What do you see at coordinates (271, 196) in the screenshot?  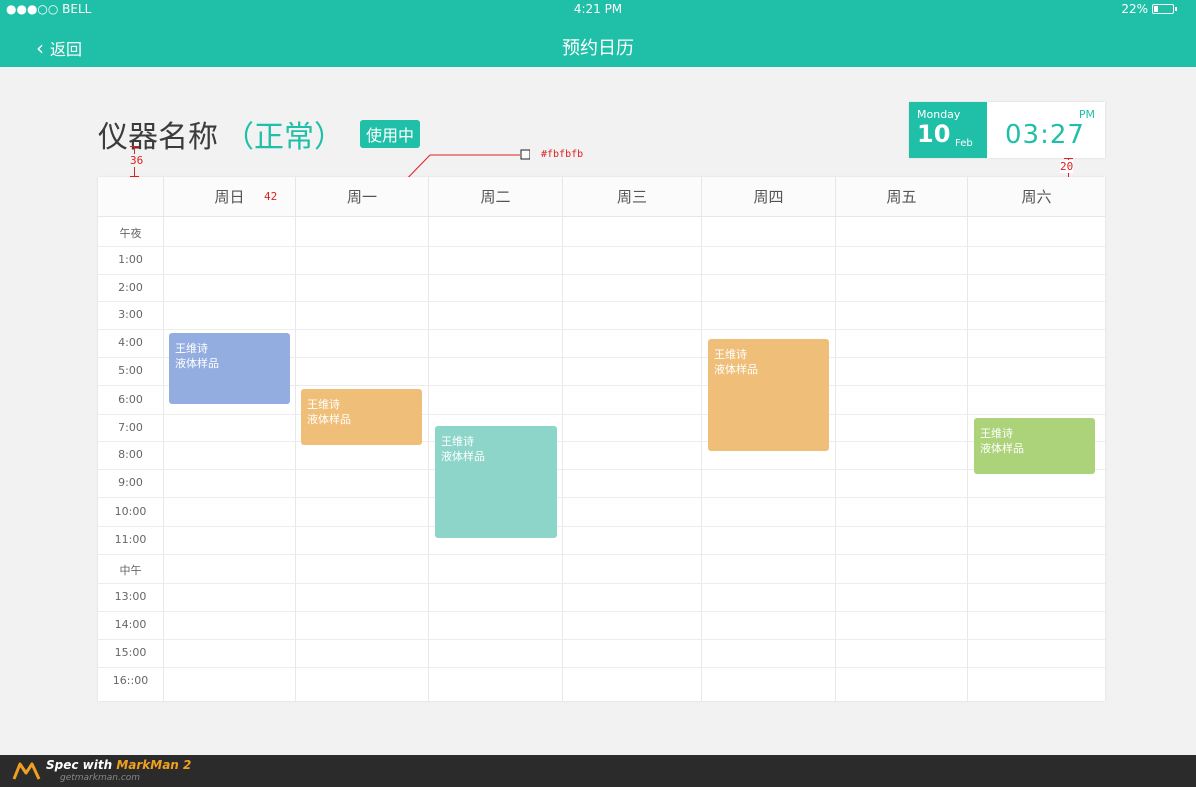 I see `spec-header-height: 42` at bounding box center [271, 196].